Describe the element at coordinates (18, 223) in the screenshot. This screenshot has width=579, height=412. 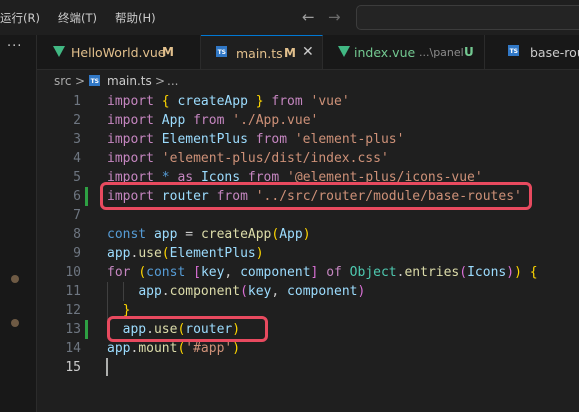
I see `side-panel-edge: ···` at that location.